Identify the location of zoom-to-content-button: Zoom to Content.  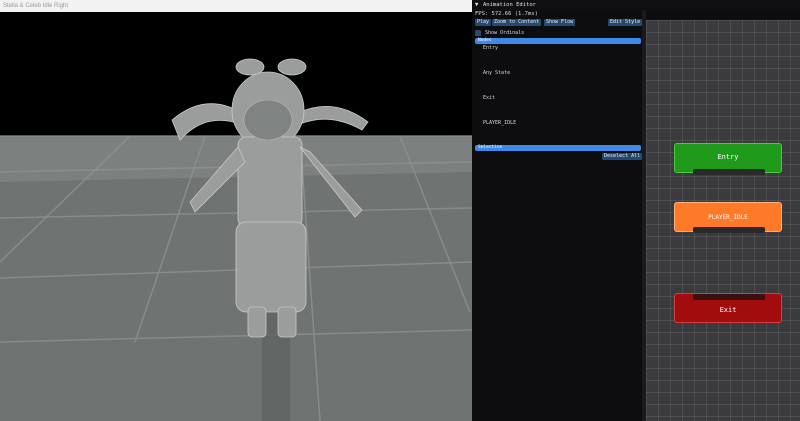
(517, 22).